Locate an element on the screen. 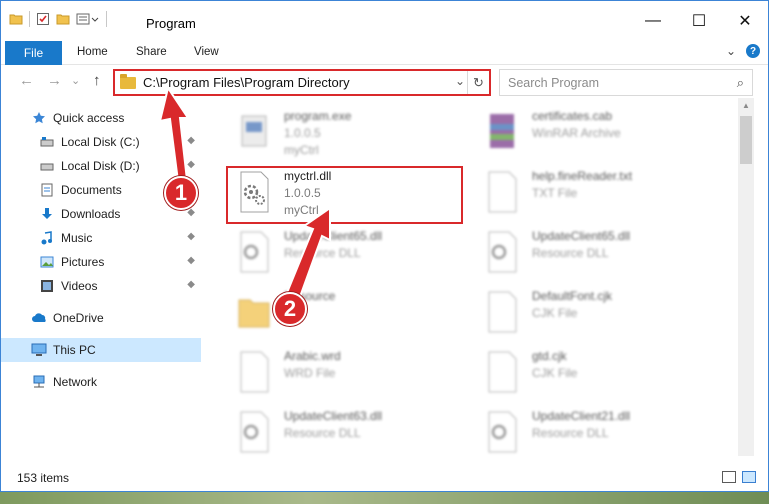 The width and height of the screenshot is (769, 504). title-bar: Program — ☐ ✕ is located at coordinates (384, 21).